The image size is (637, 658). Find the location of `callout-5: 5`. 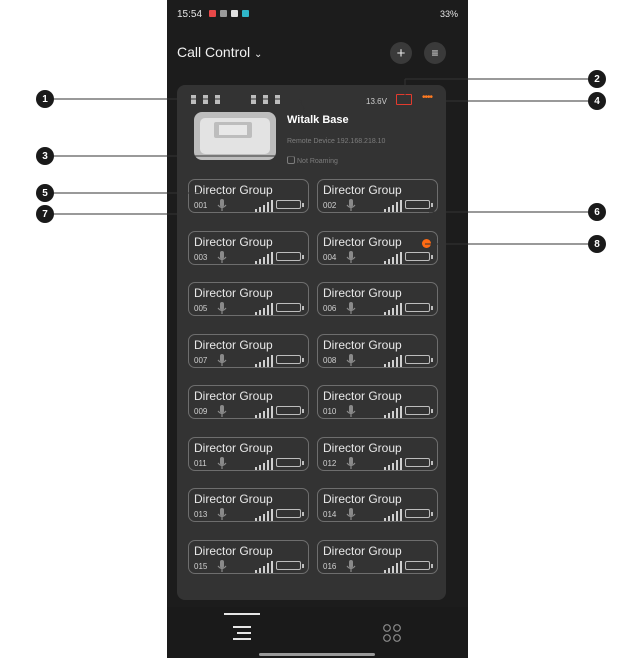

callout-5: 5 is located at coordinates (45, 193).